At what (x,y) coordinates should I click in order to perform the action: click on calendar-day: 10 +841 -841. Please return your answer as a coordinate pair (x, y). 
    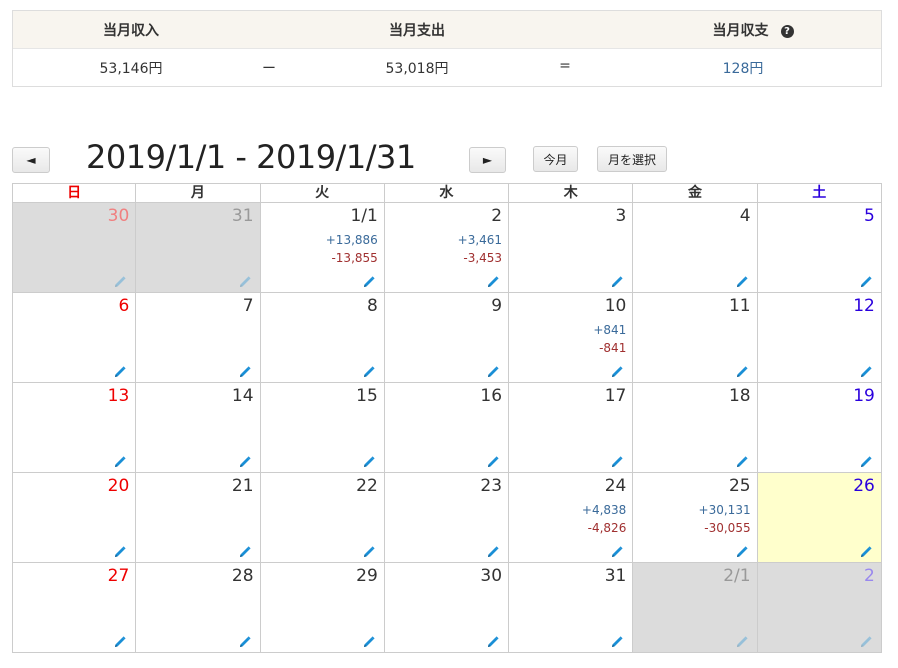
    Looking at the image, I should click on (571, 338).